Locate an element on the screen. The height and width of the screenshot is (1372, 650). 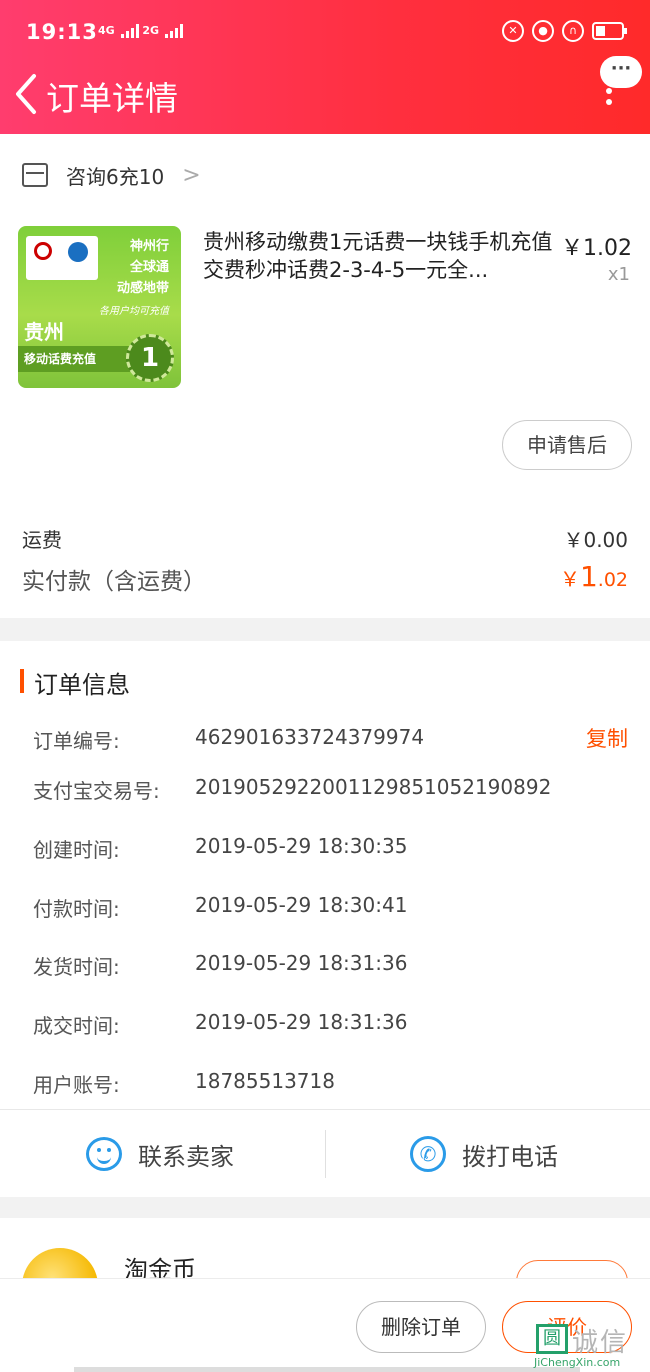
paid-currency: ￥ is located at coordinates (569, 579).